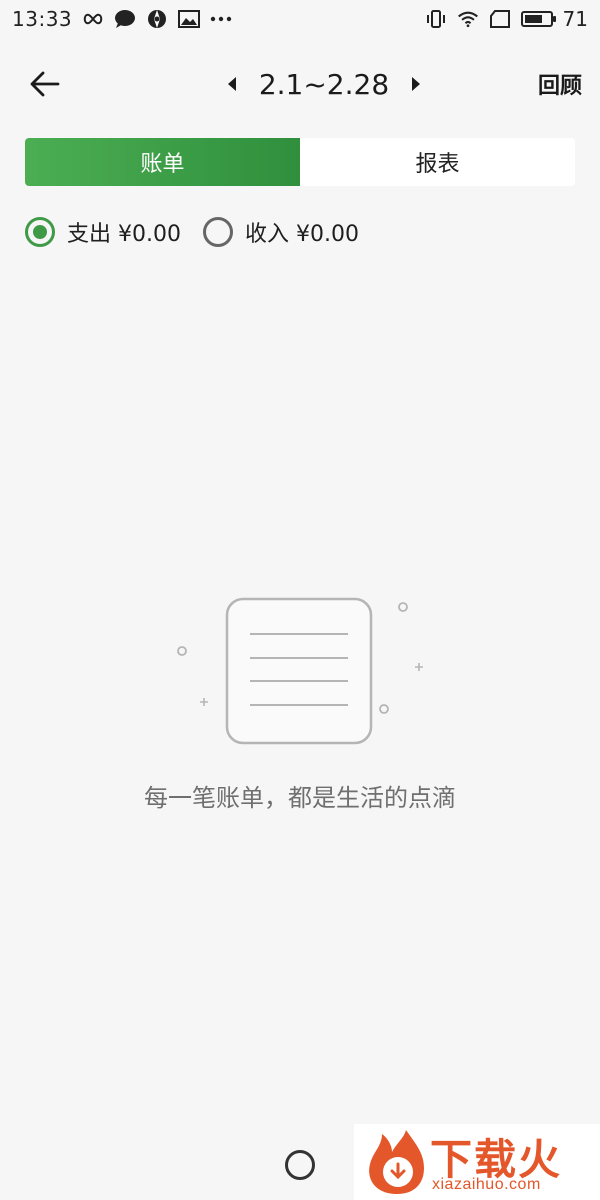  I want to click on expense-radio-option: 支出 ¥0.00, so click(103, 232).